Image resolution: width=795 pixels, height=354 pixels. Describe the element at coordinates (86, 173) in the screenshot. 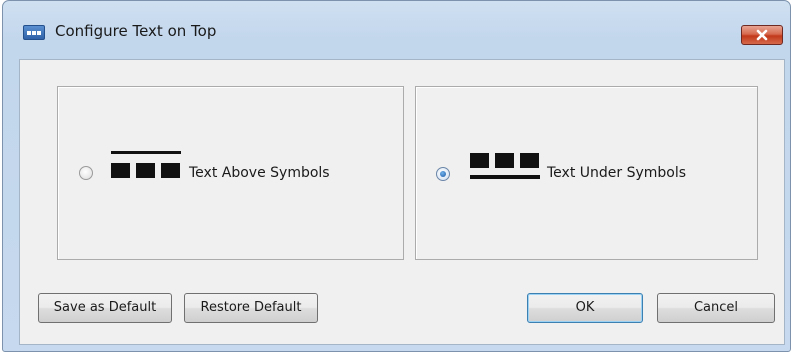

I see `text-above-radio` at that location.